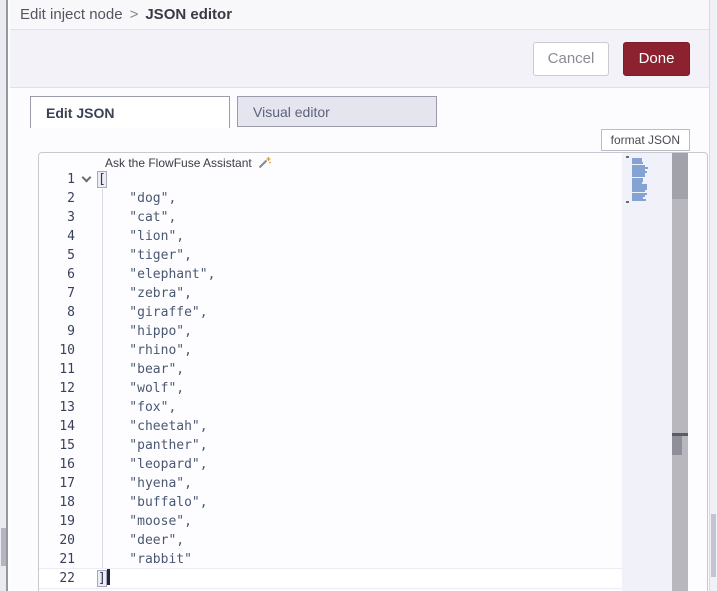 The height and width of the screenshot is (591, 717). I want to click on code-text: "leopard",, so click(153, 464).